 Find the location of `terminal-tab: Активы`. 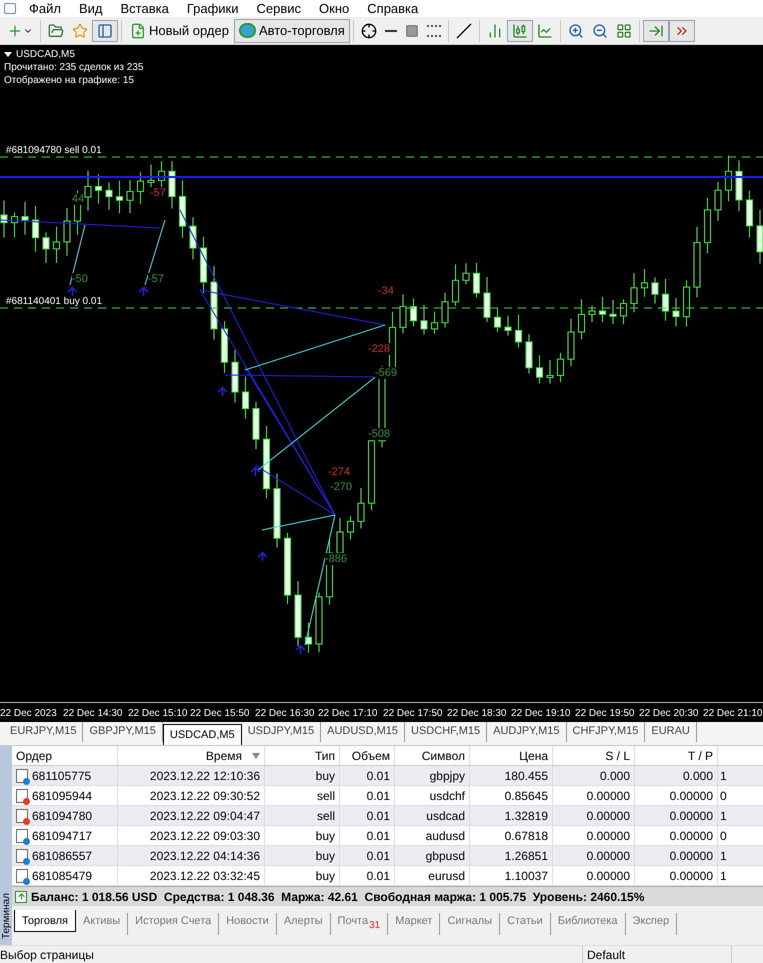

terminal-tab: Активы is located at coordinates (102, 924).